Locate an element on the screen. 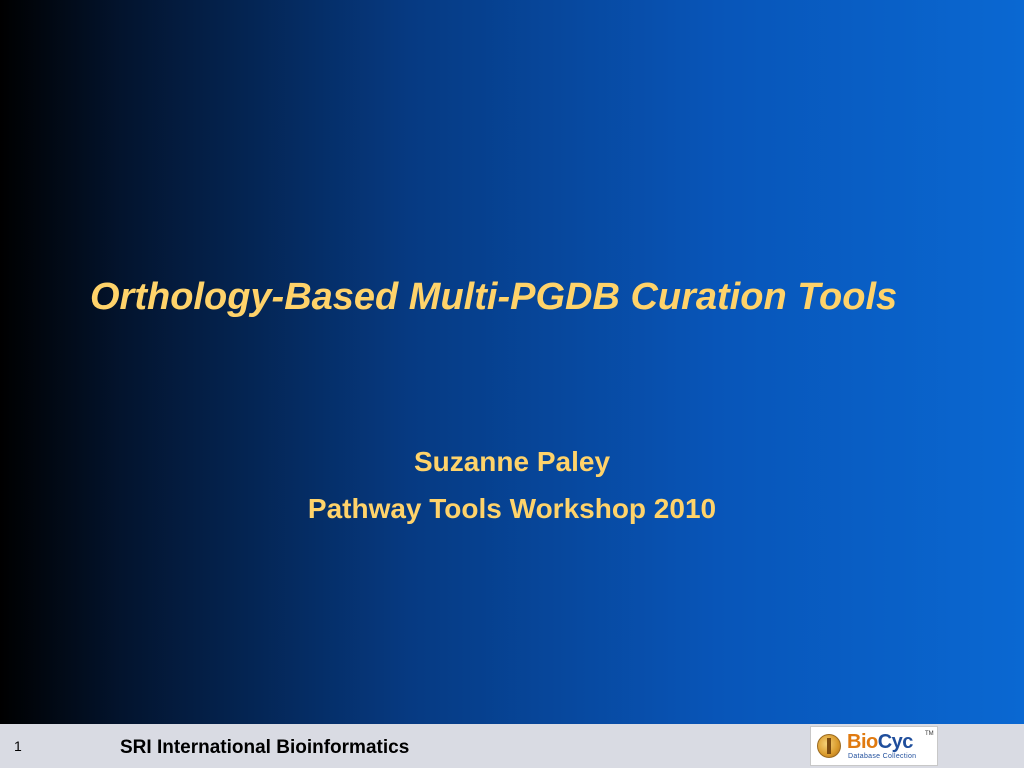 The image size is (1024, 768). event-name: Pathway Tools Workshop 2010 is located at coordinates (512, 508).